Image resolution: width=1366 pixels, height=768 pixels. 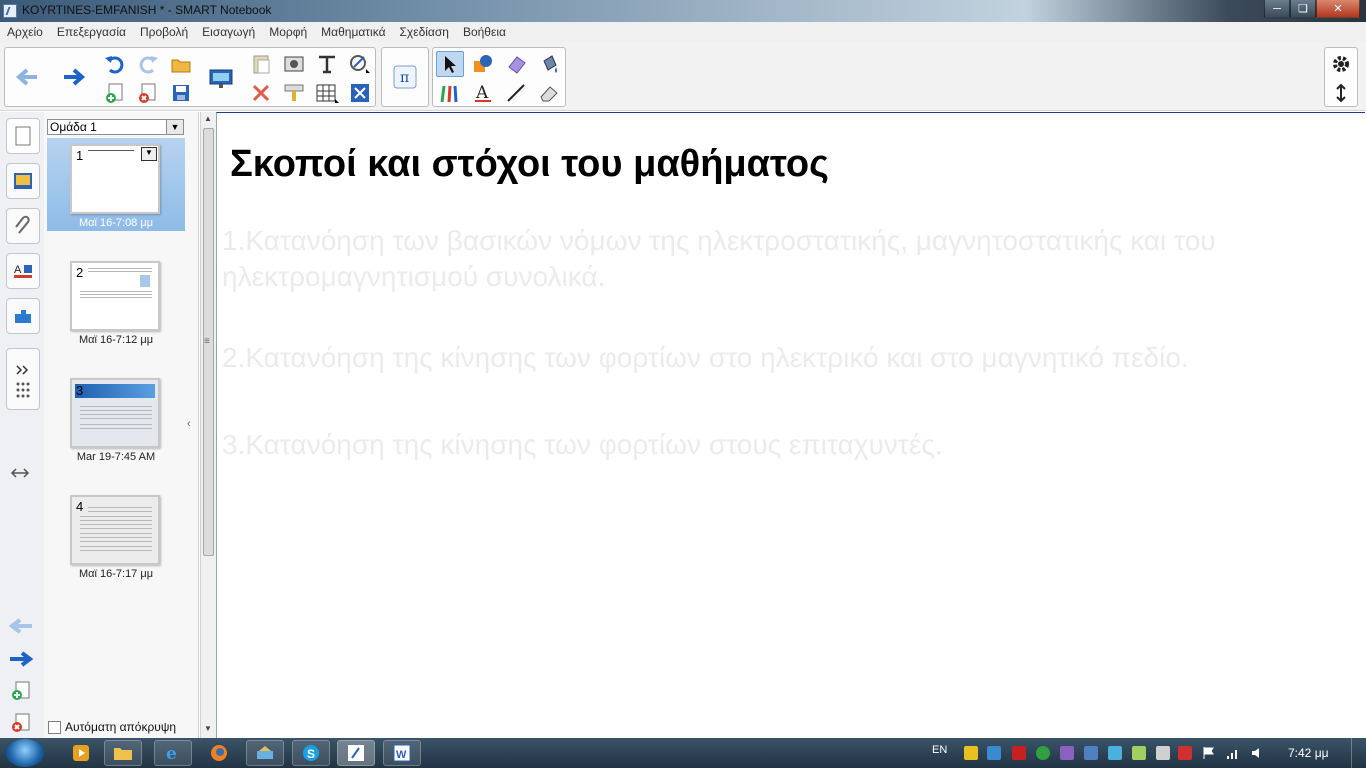 What do you see at coordinates (1308, 753) in the screenshot?
I see `clock: 7:42 μμ` at bounding box center [1308, 753].